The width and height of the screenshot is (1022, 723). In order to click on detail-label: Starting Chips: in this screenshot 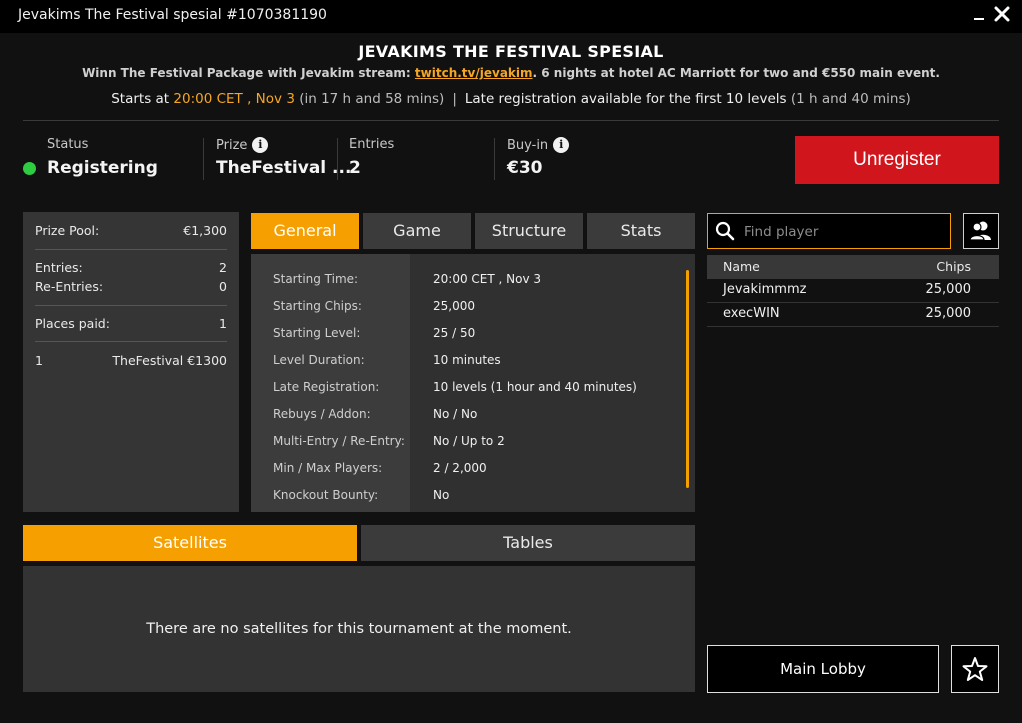, I will do `click(317, 306)`.